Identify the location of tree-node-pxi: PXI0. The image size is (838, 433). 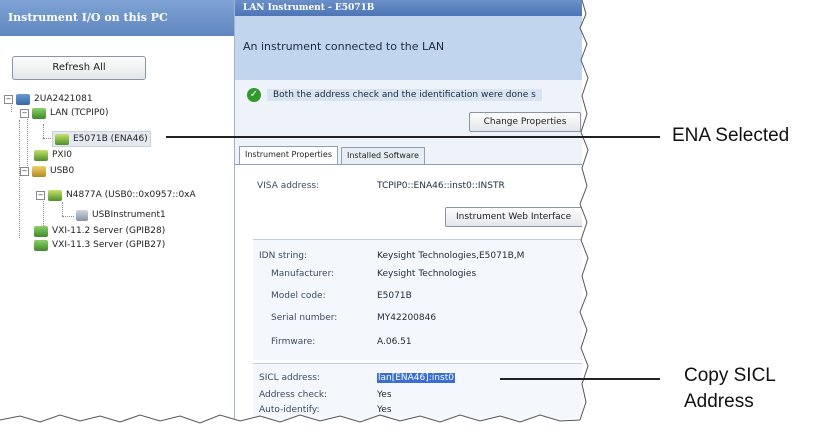
(53, 155).